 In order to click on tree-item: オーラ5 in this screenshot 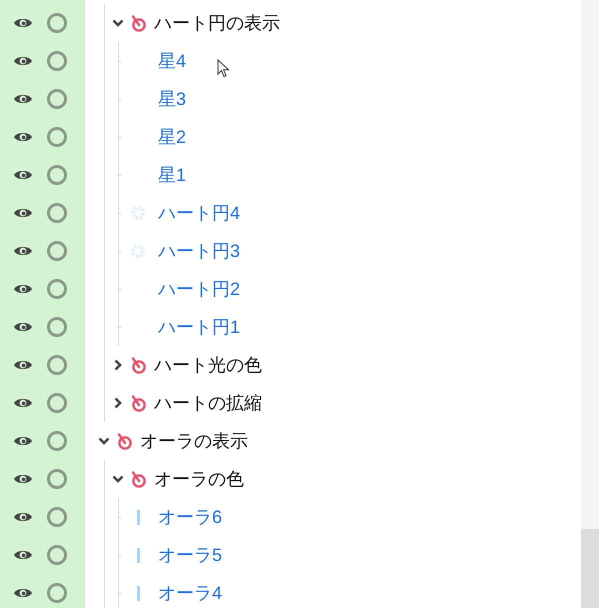, I will do `click(190, 555)`.